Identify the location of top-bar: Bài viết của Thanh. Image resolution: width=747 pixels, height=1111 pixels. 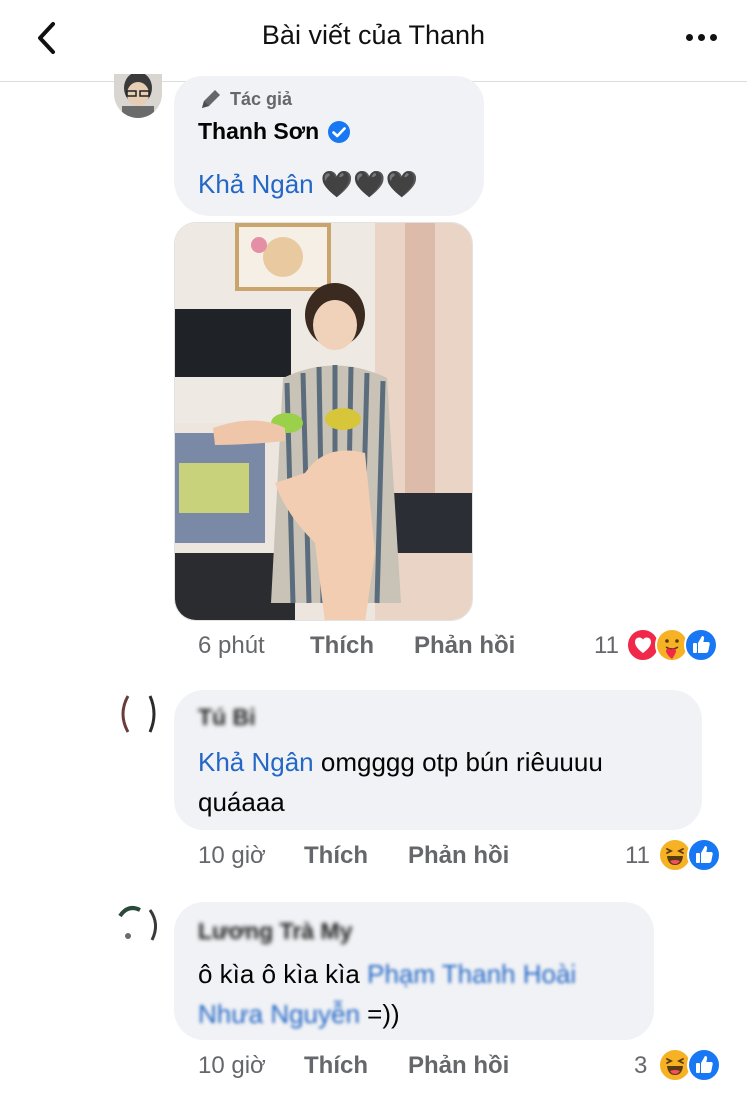
(373, 41).